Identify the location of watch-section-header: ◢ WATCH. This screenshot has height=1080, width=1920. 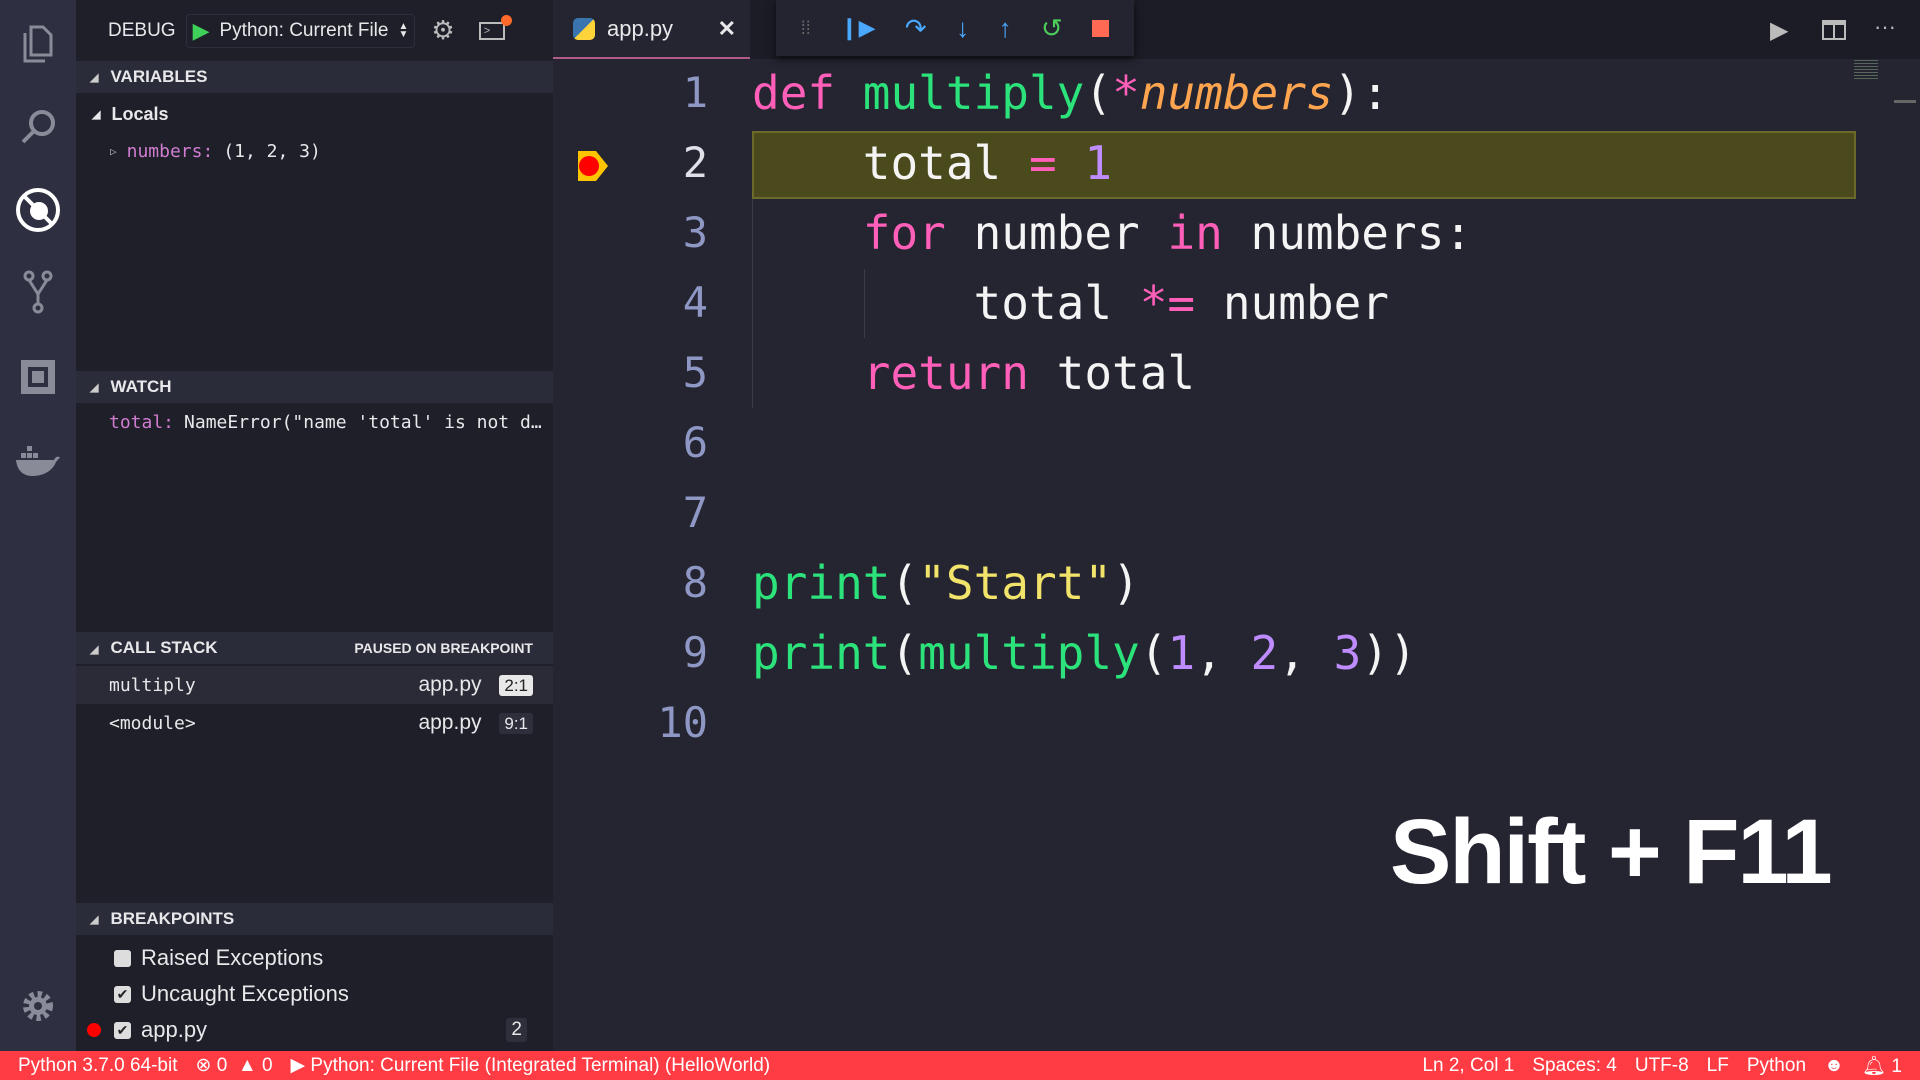
(314, 387).